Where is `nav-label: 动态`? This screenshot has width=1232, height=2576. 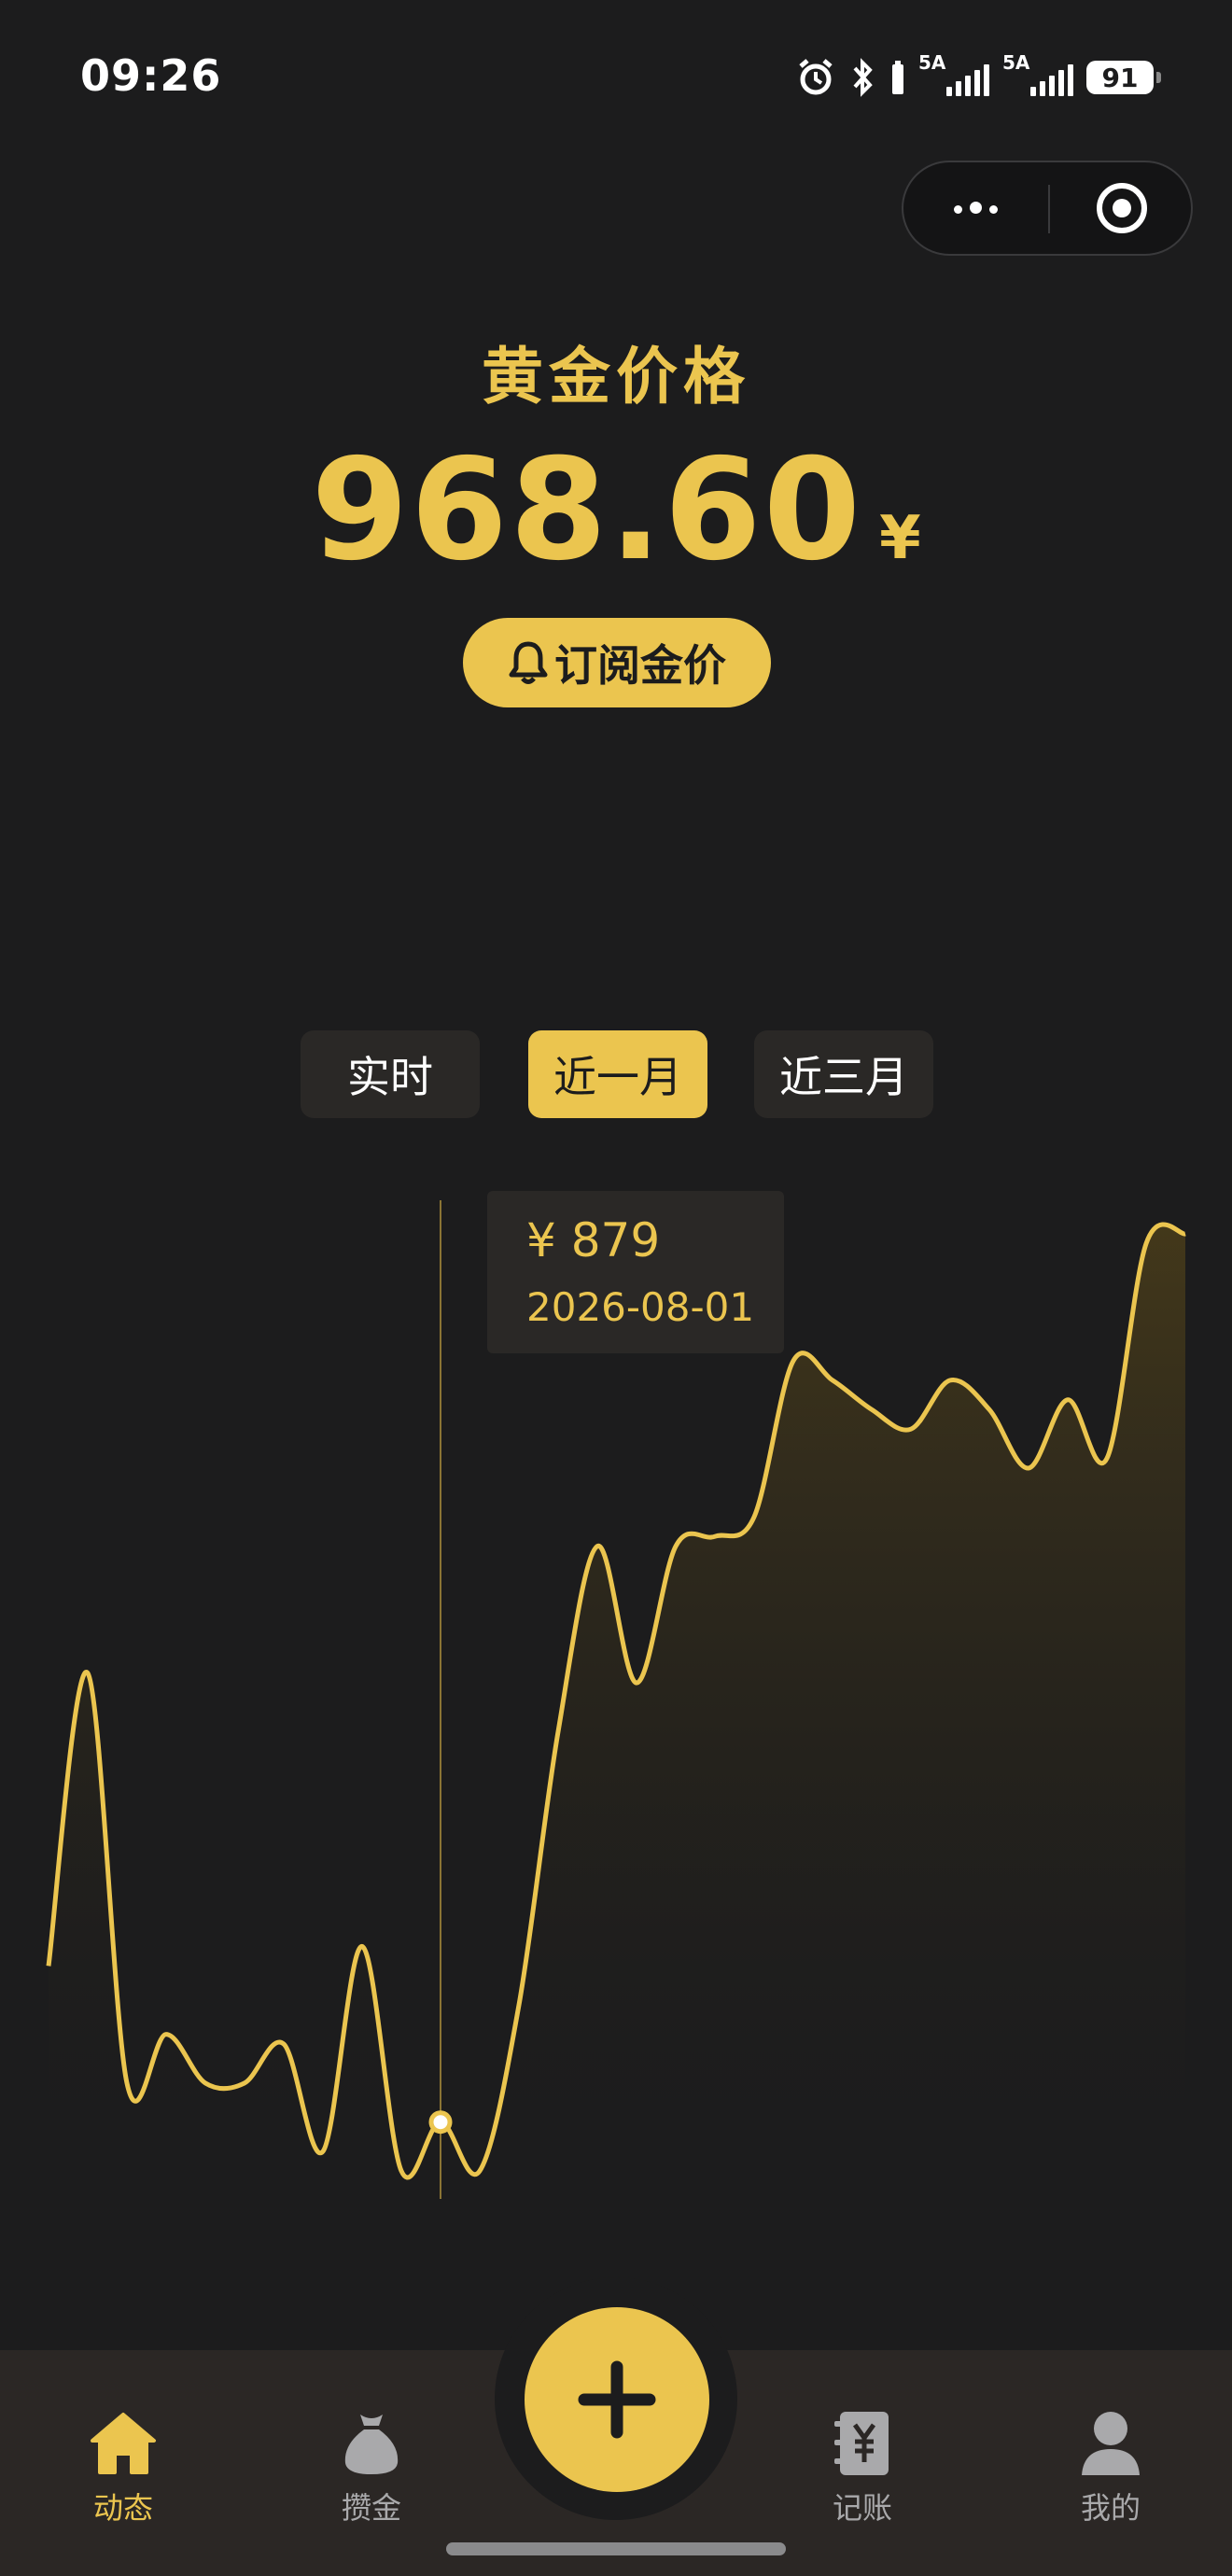
nav-label: 动态 is located at coordinates (122, 2508).